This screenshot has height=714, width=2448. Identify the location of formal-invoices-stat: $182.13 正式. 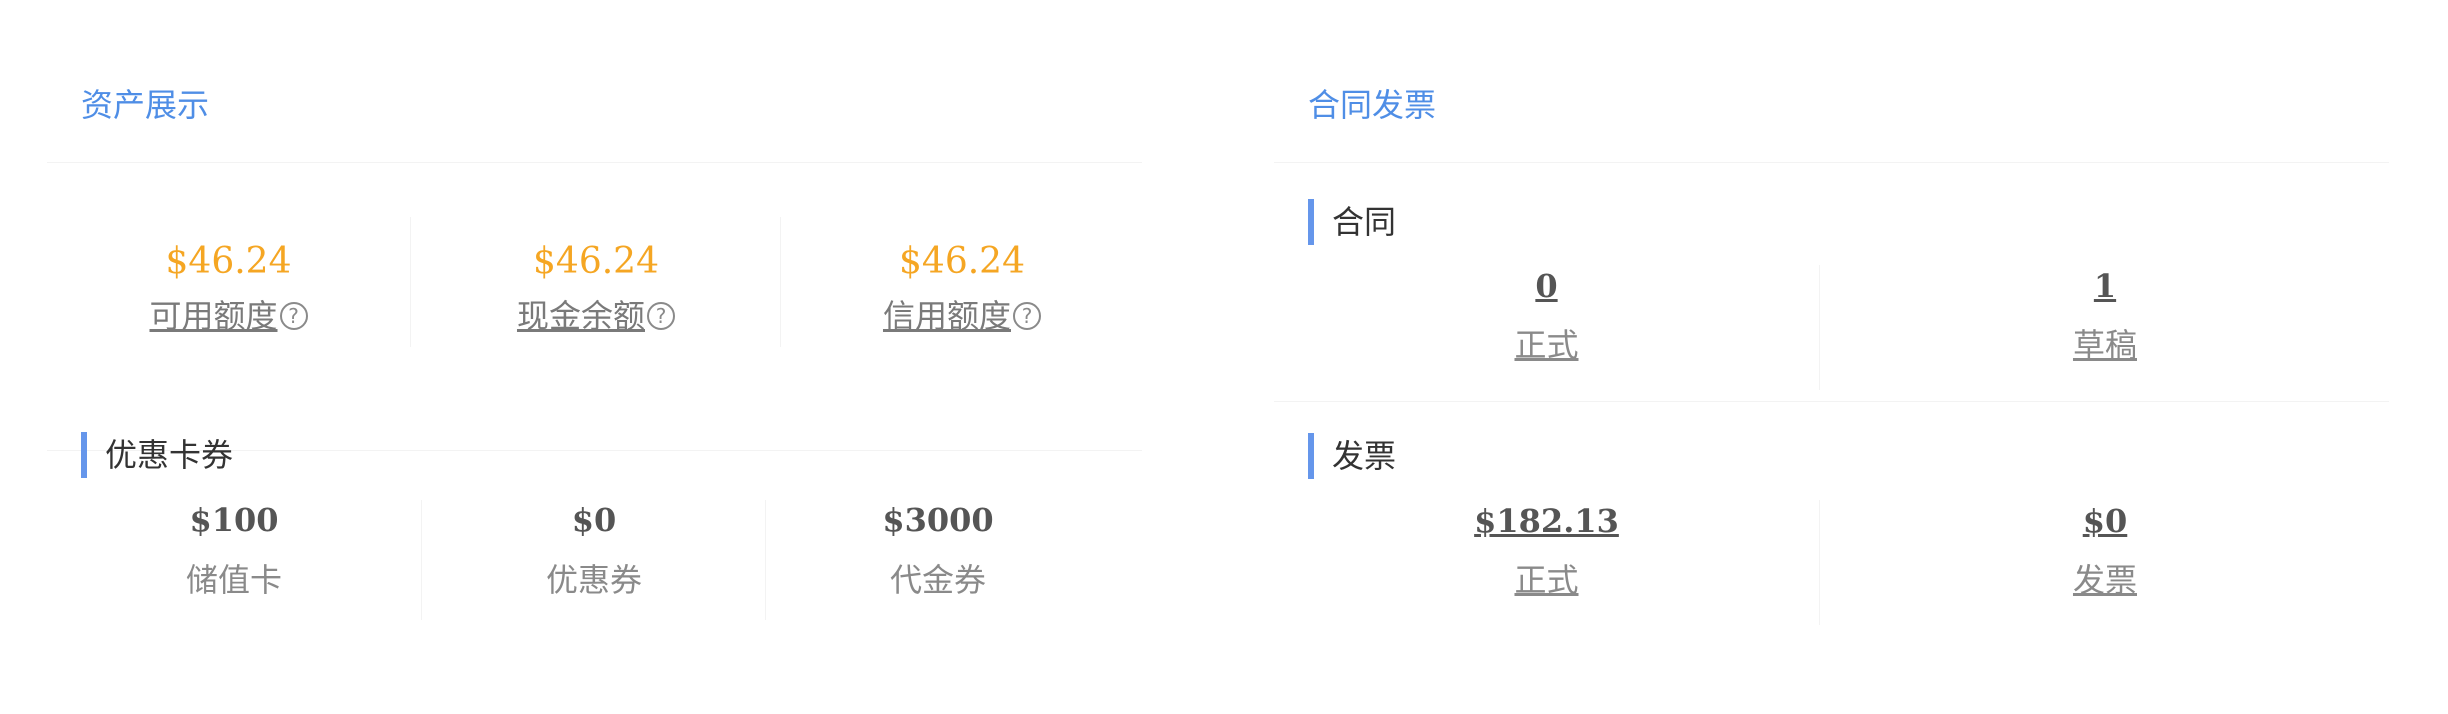
(1546, 562).